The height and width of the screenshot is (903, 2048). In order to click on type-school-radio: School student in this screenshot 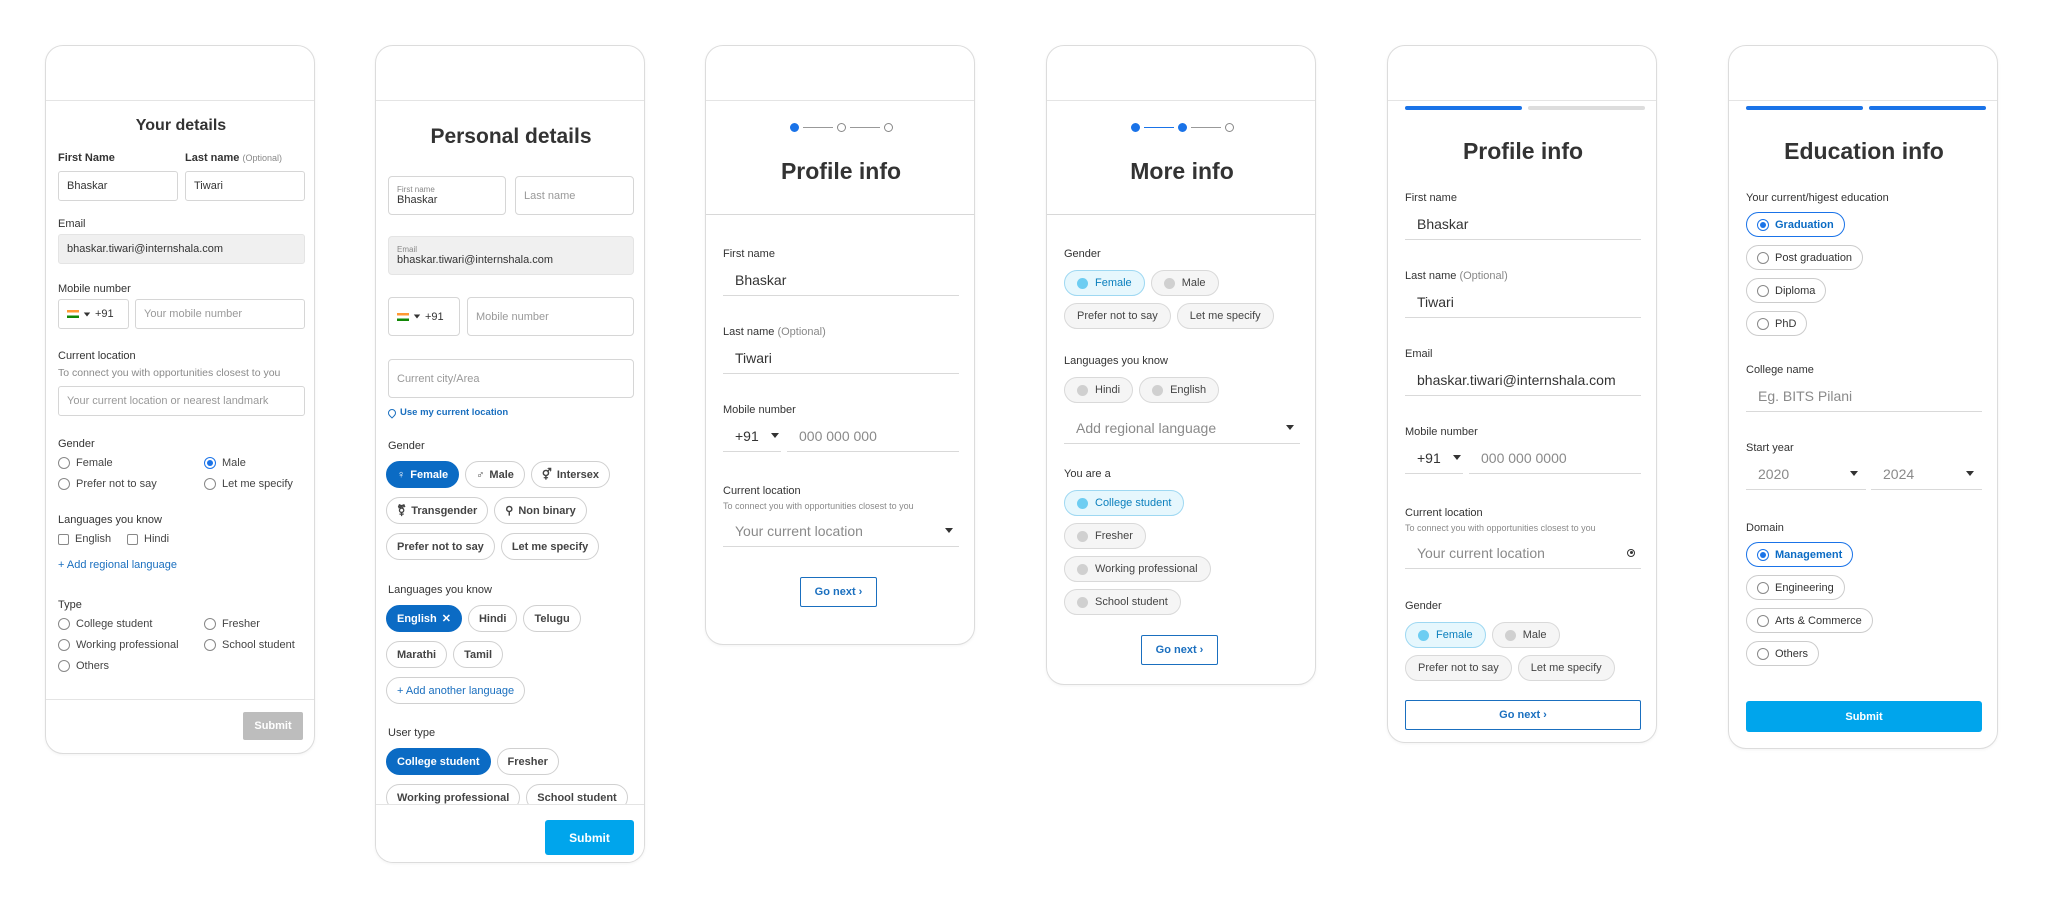, I will do `click(249, 645)`.